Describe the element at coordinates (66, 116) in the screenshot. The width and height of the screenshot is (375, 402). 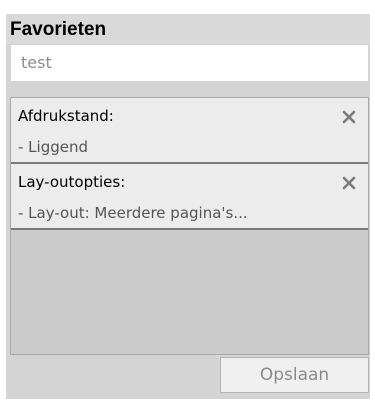
I see `list-item-title: Afdrukstand:` at that location.